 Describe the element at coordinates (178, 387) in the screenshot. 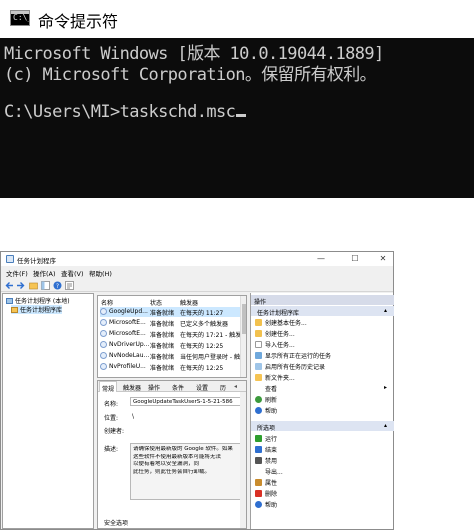

I see `tab-conditions: 条件` at that location.